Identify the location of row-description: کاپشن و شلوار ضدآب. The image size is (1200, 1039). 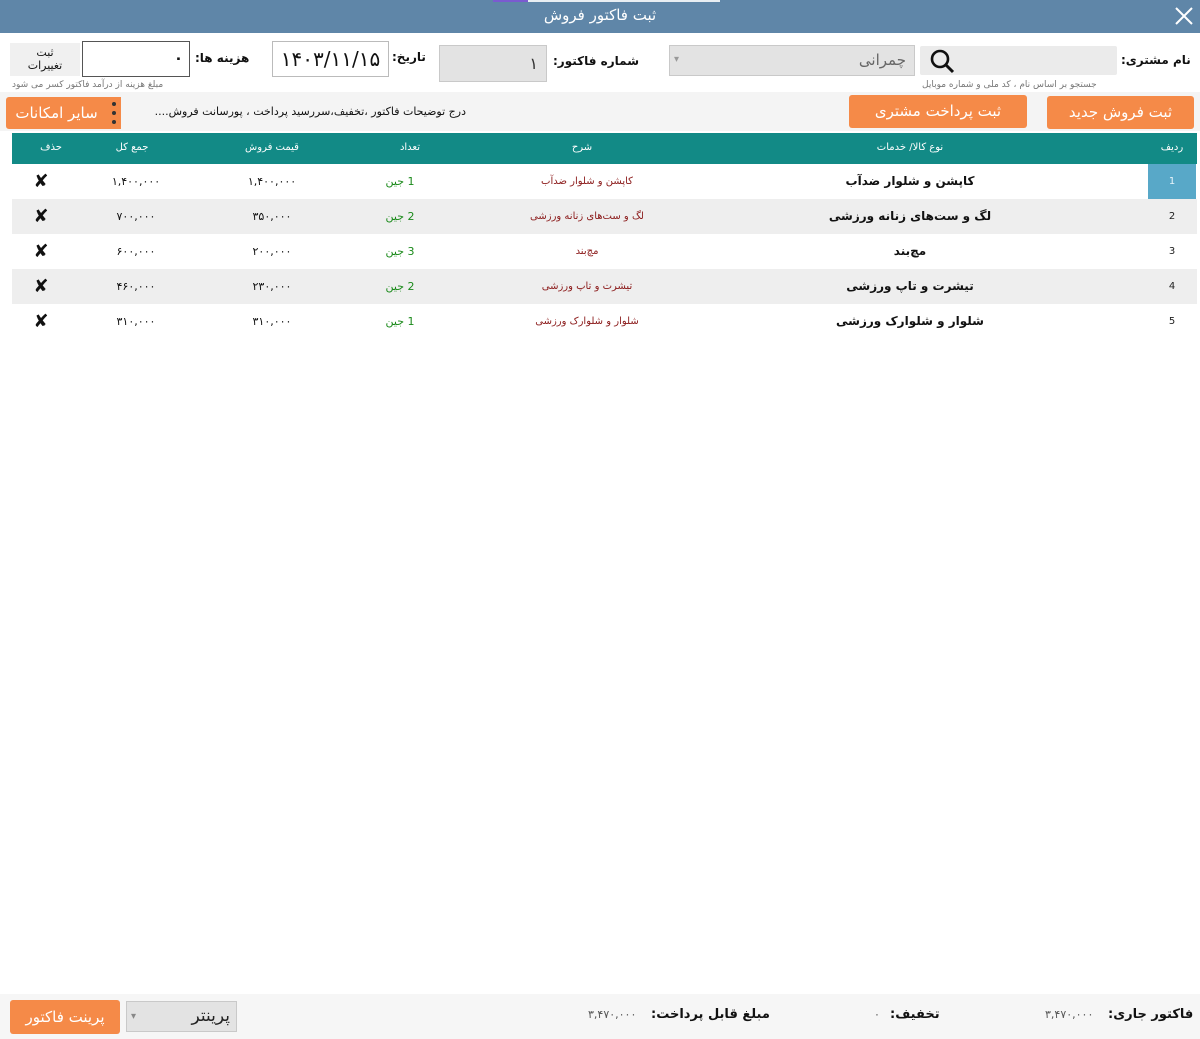
(587, 181).